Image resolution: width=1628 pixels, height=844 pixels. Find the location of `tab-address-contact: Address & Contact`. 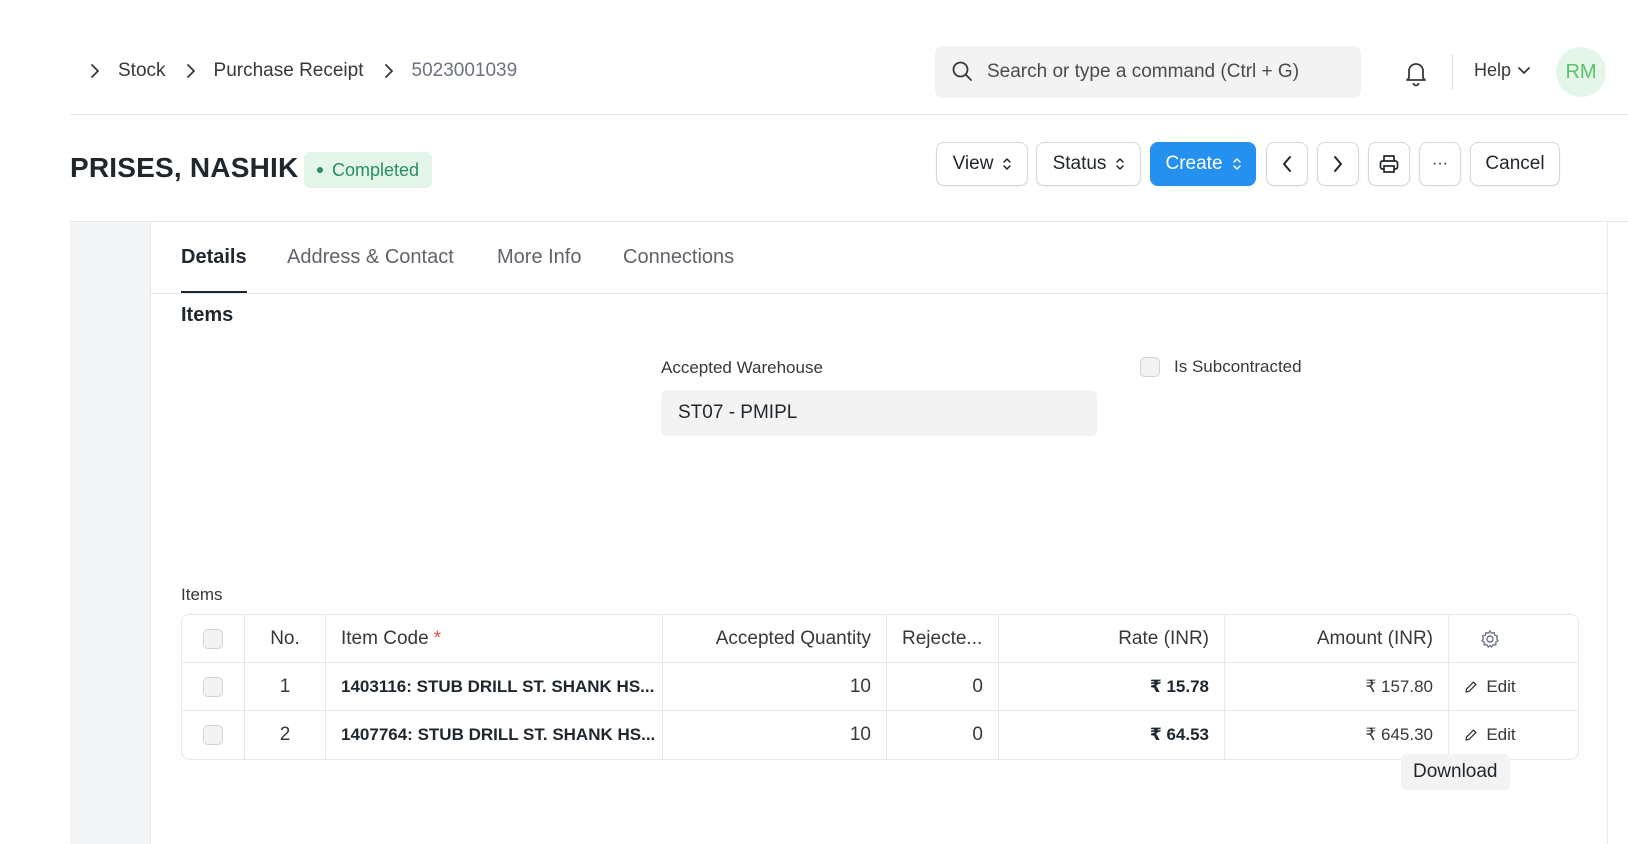

tab-address-contact: Address & Contact is located at coordinates (370, 257).